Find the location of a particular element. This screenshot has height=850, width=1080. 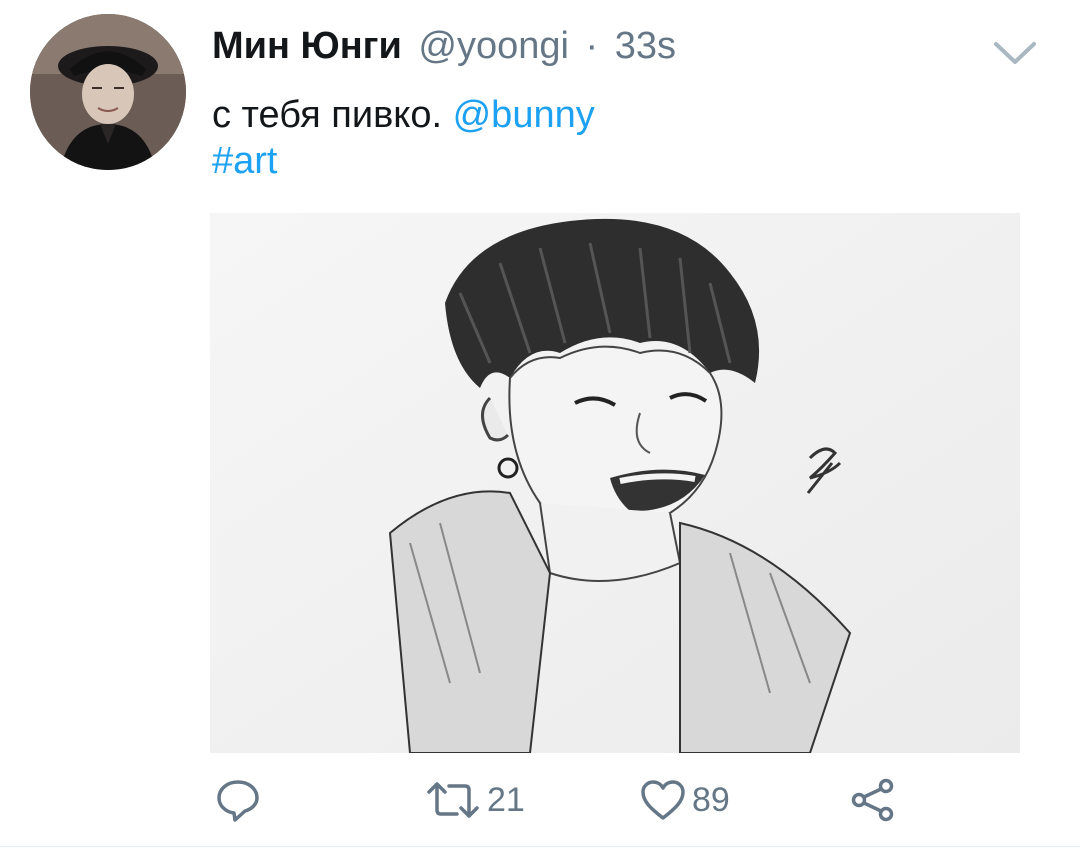

share-button is located at coordinates (873, 800).